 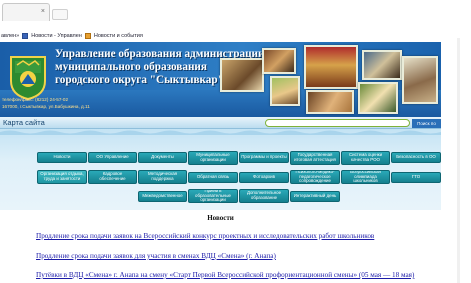 What do you see at coordinates (264, 177) in the screenshot?
I see `nav-photo-archive-button: Фотоархив` at bounding box center [264, 177].